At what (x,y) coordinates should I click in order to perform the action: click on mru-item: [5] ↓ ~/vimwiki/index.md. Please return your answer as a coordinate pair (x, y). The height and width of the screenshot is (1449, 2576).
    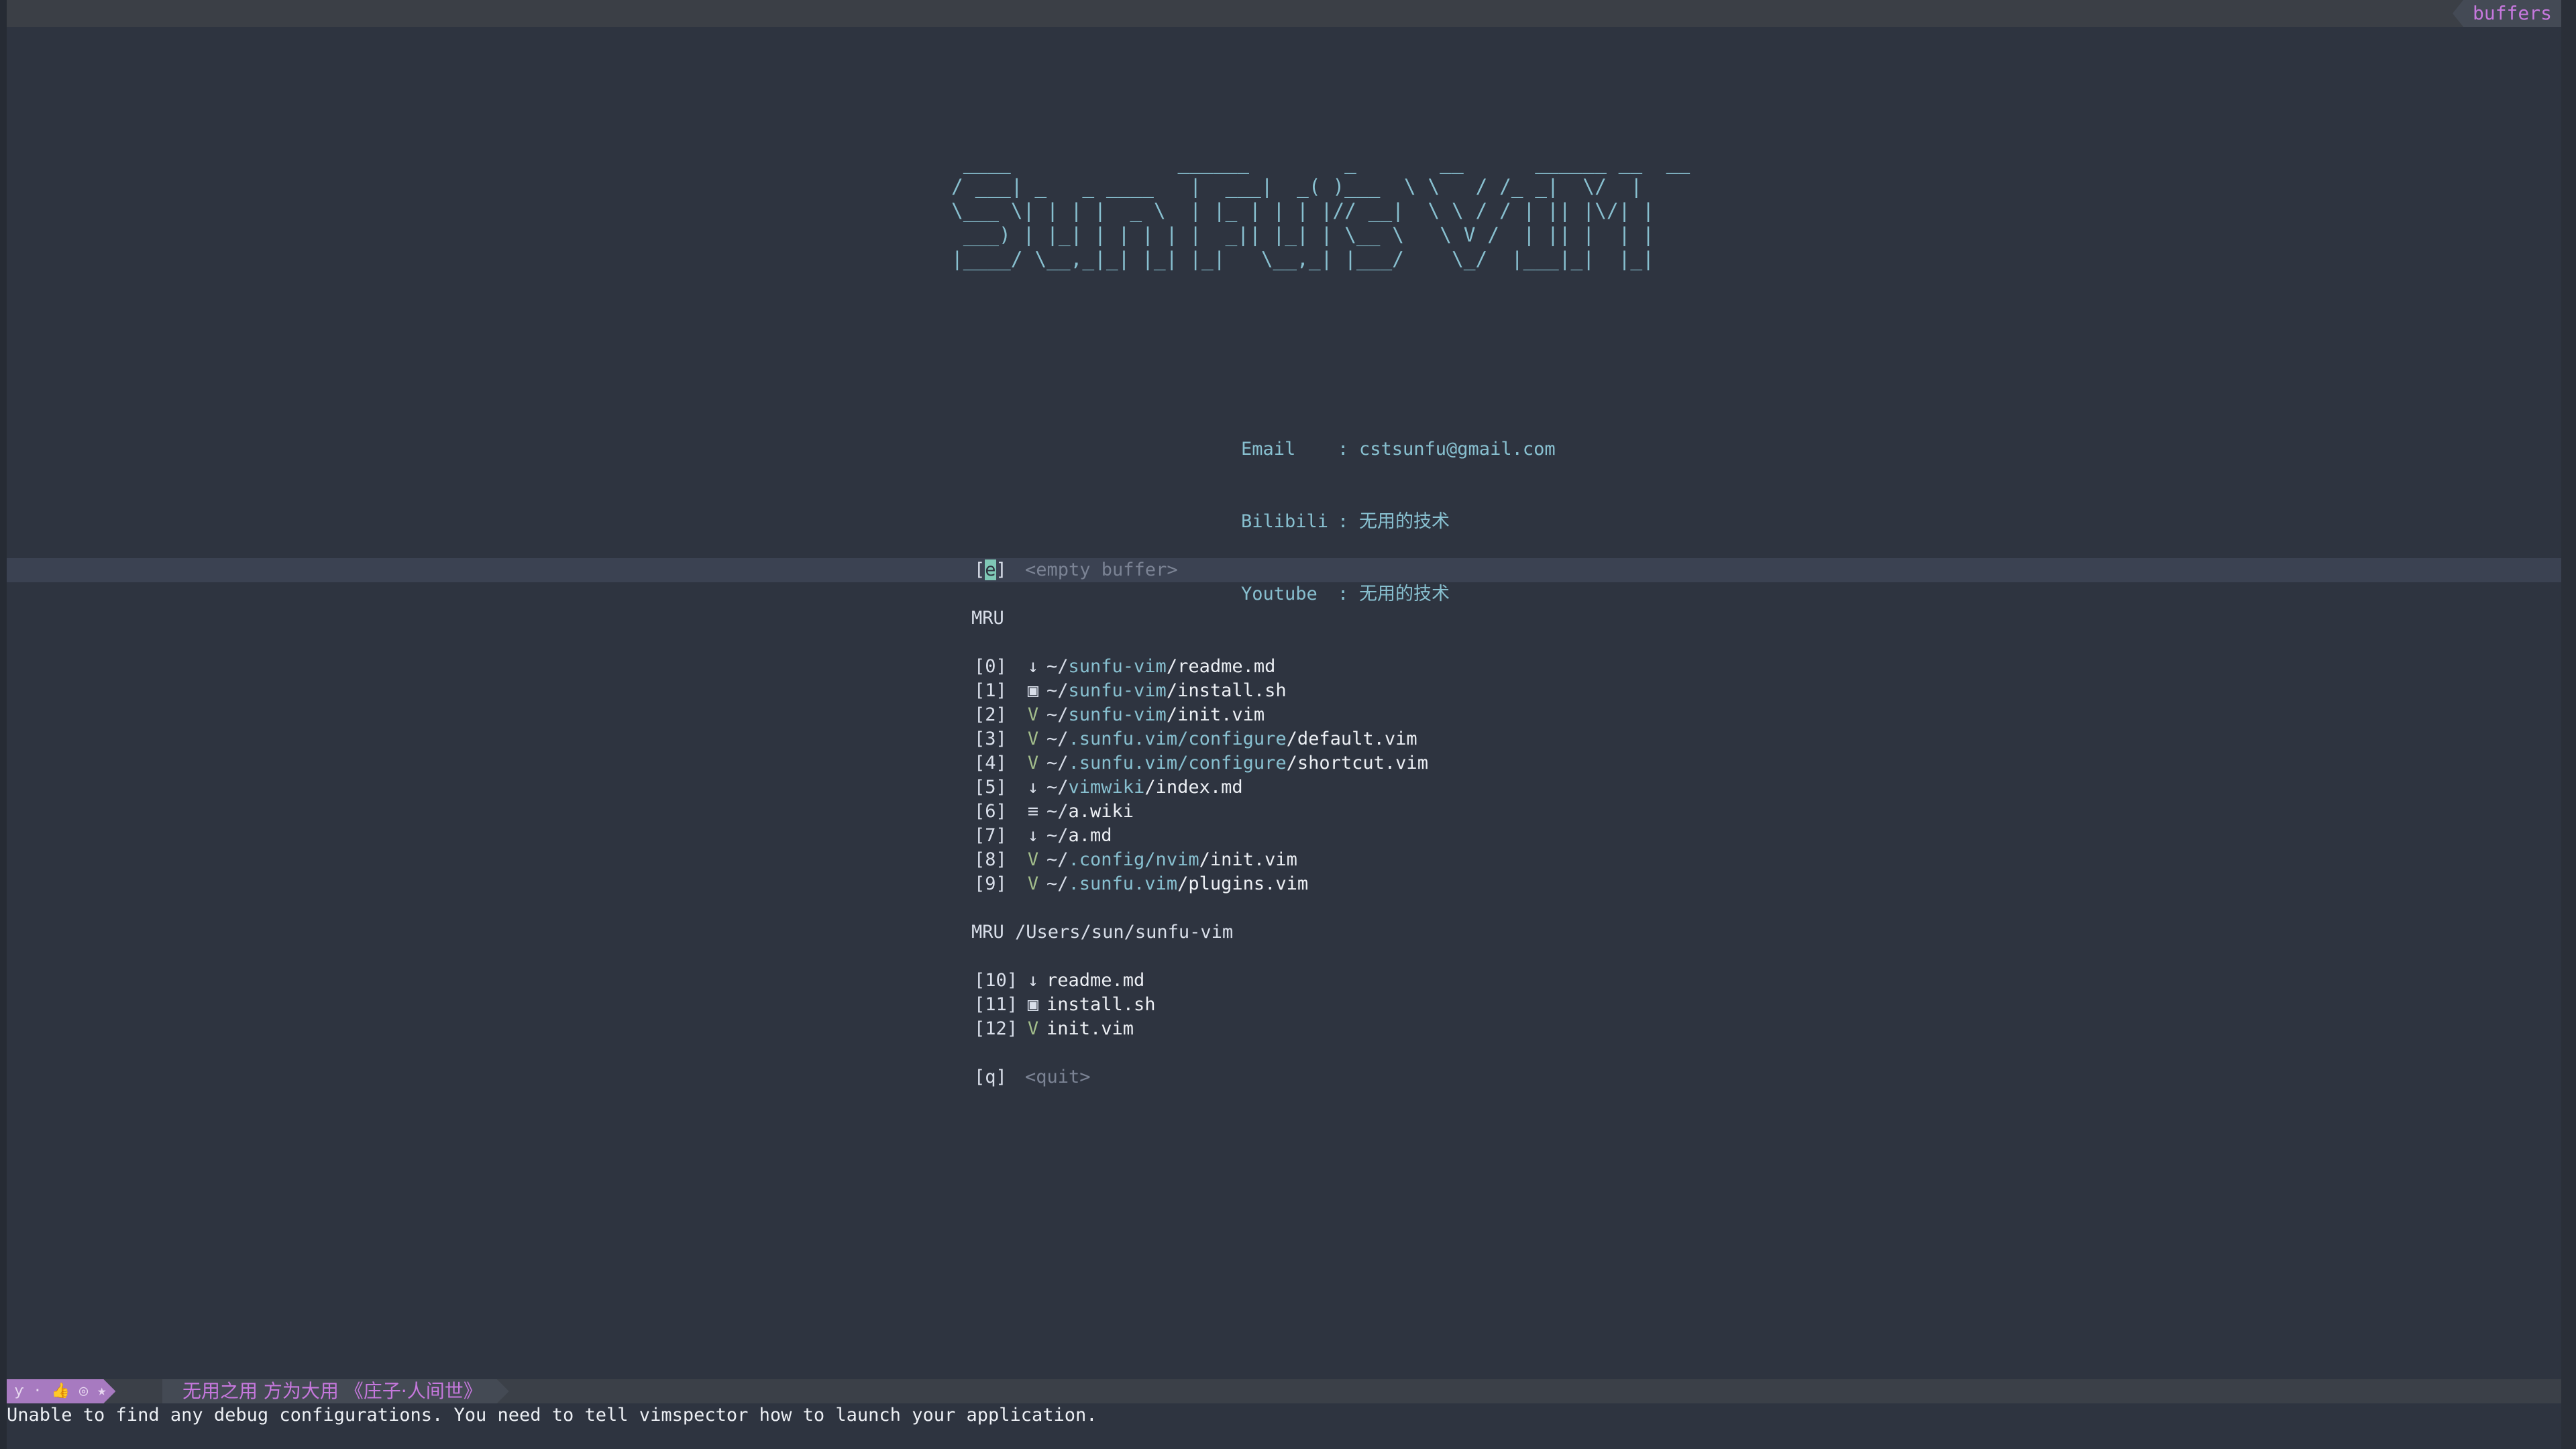
    Looking at the image, I should click on (1107, 787).